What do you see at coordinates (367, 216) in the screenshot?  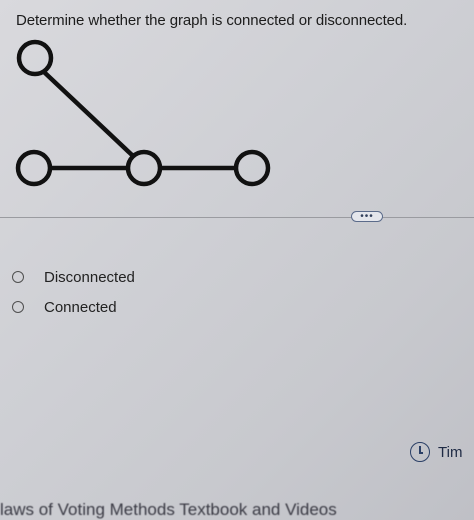 I see `more-options-button: •••` at bounding box center [367, 216].